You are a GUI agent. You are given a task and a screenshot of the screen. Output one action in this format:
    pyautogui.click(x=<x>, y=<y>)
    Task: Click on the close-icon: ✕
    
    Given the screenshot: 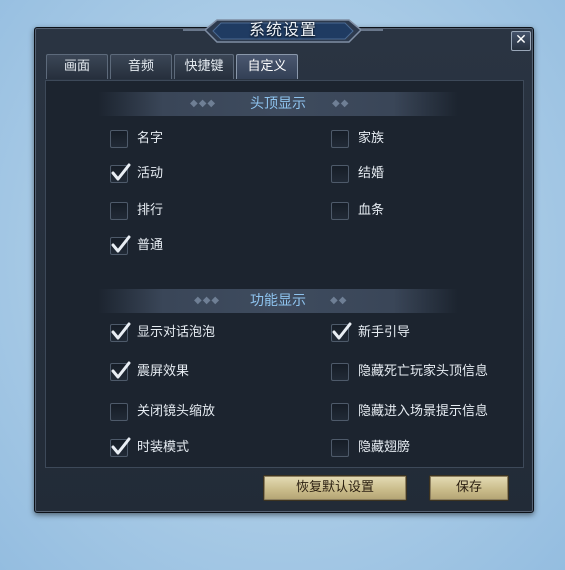 What is the action you would take?
    pyautogui.click(x=521, y=40)
    